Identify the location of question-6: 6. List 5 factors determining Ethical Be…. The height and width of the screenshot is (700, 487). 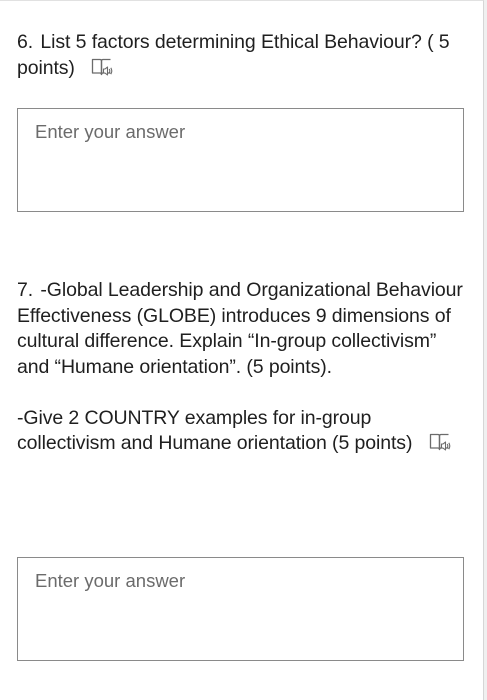
(242, 55).